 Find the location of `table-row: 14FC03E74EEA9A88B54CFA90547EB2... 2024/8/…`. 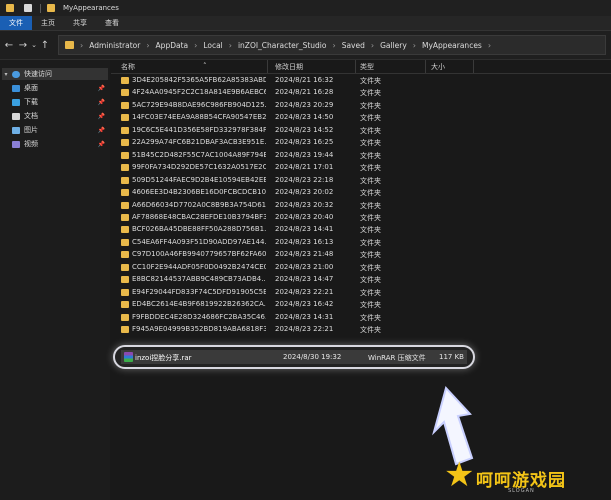

table-row: 14FC03E74EEA9A88B54CFA90547EB2... 2024/8/… is located at coordinates (361, 117).